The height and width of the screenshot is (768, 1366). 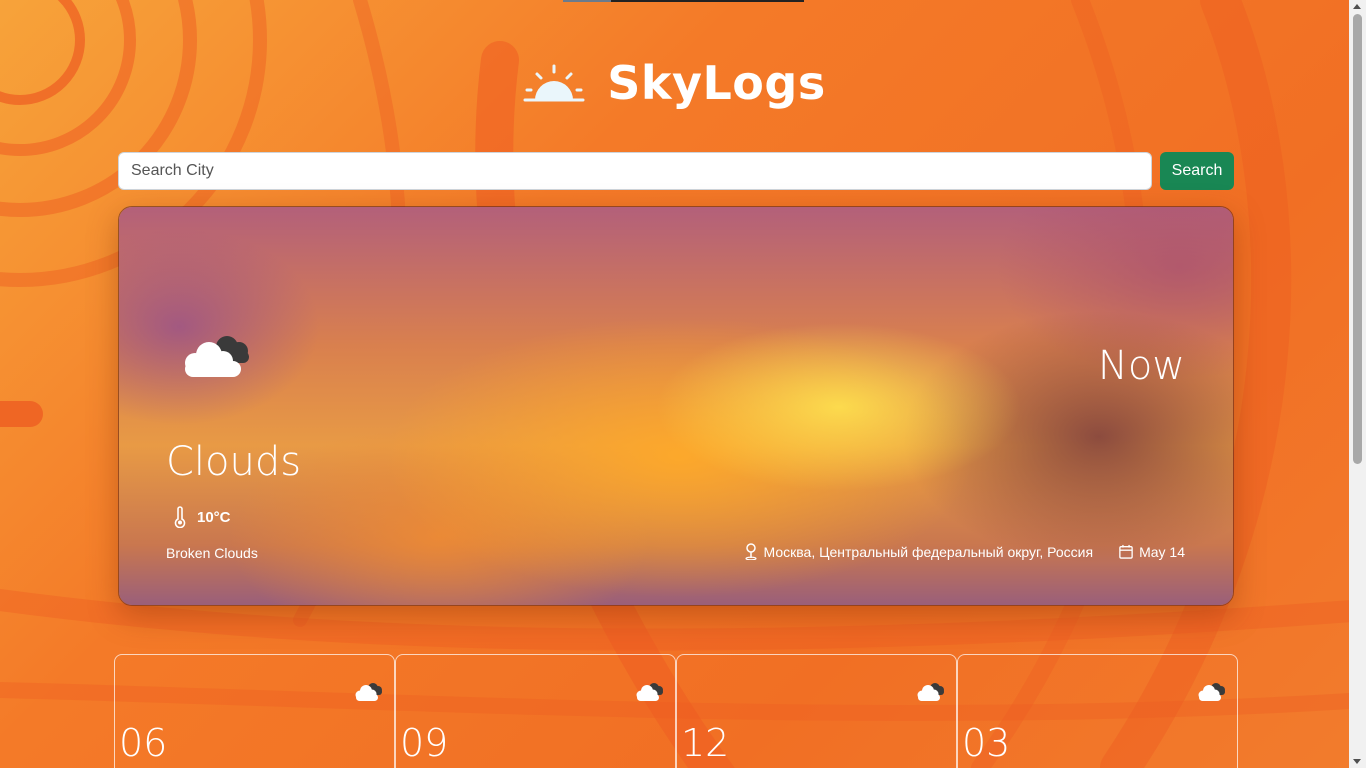 I want to click on app-header: SkyLogs, so click(x=674, y=83).